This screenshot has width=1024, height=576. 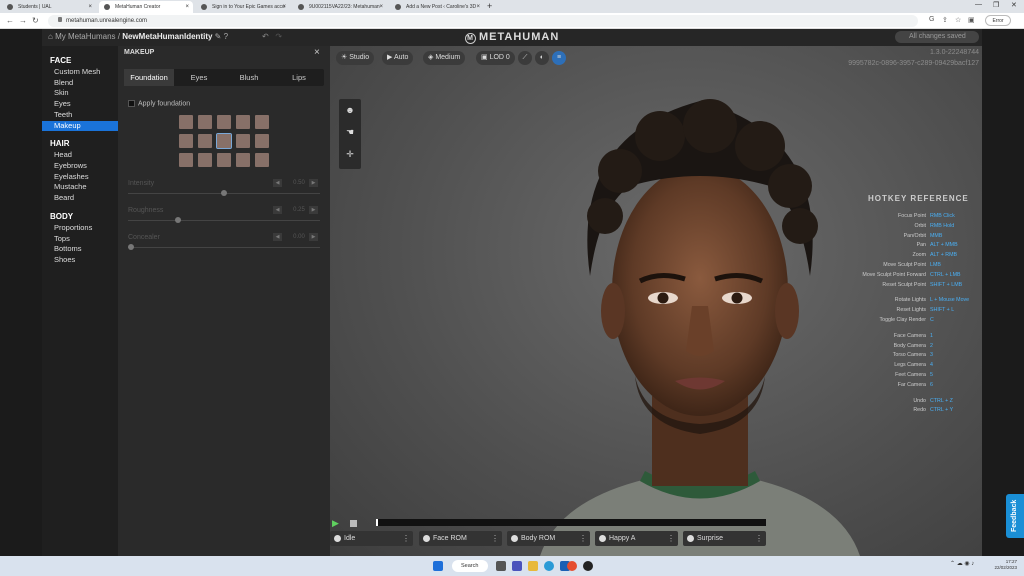 What do you see at coordinates (218, 36) in the screenshot?
I see `edit-icon: ✎` at bounding box center [218, 36].